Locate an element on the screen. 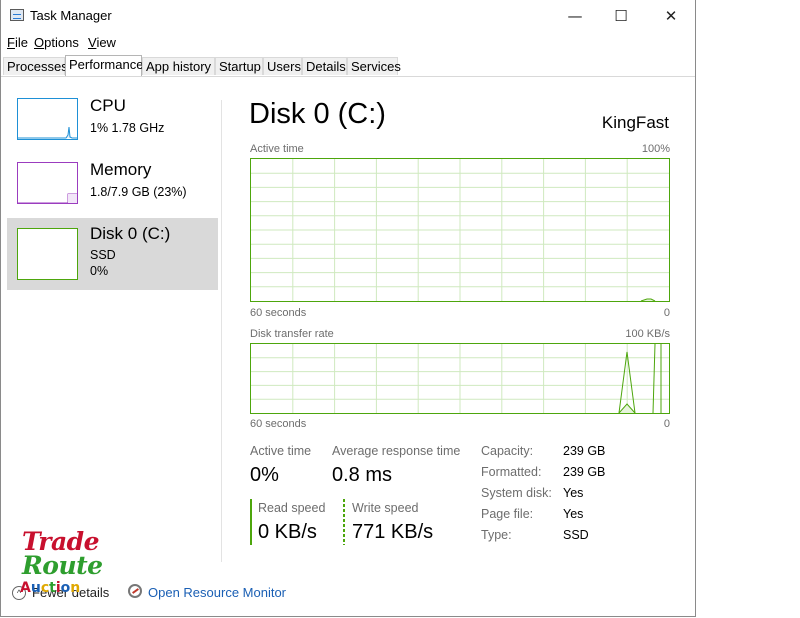 This screenshot has height=618, width=800. menu-options: Options is located at coordinates (56, 42).